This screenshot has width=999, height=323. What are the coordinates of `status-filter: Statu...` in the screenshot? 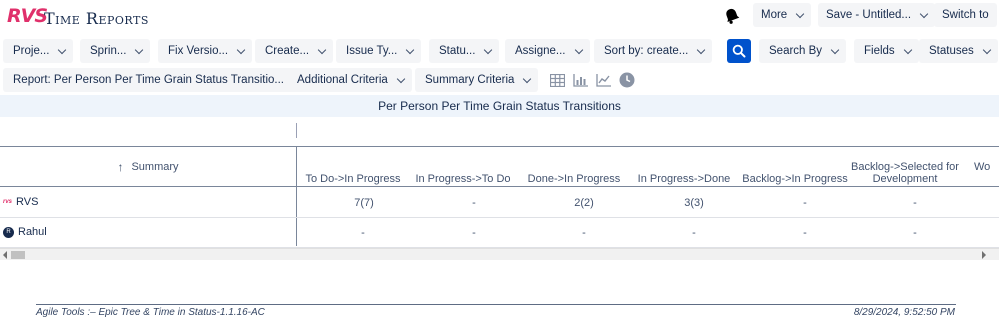 It's located at (464, 51).